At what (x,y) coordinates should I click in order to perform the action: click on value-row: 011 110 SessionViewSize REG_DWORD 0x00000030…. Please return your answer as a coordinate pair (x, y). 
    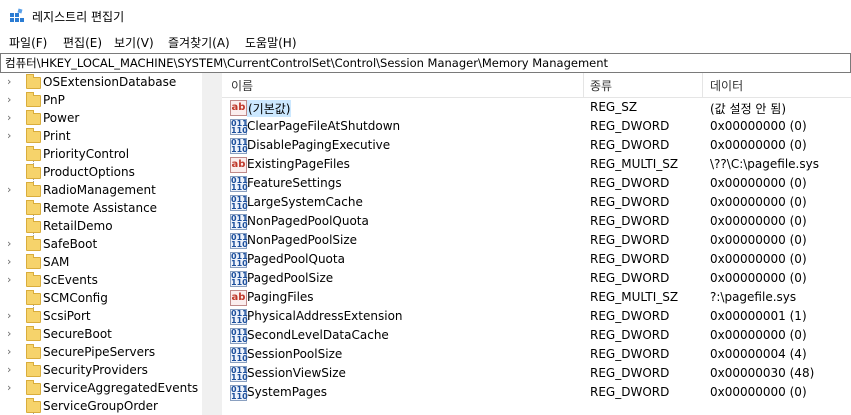
    Looking at the image, I should click on (536, 373).